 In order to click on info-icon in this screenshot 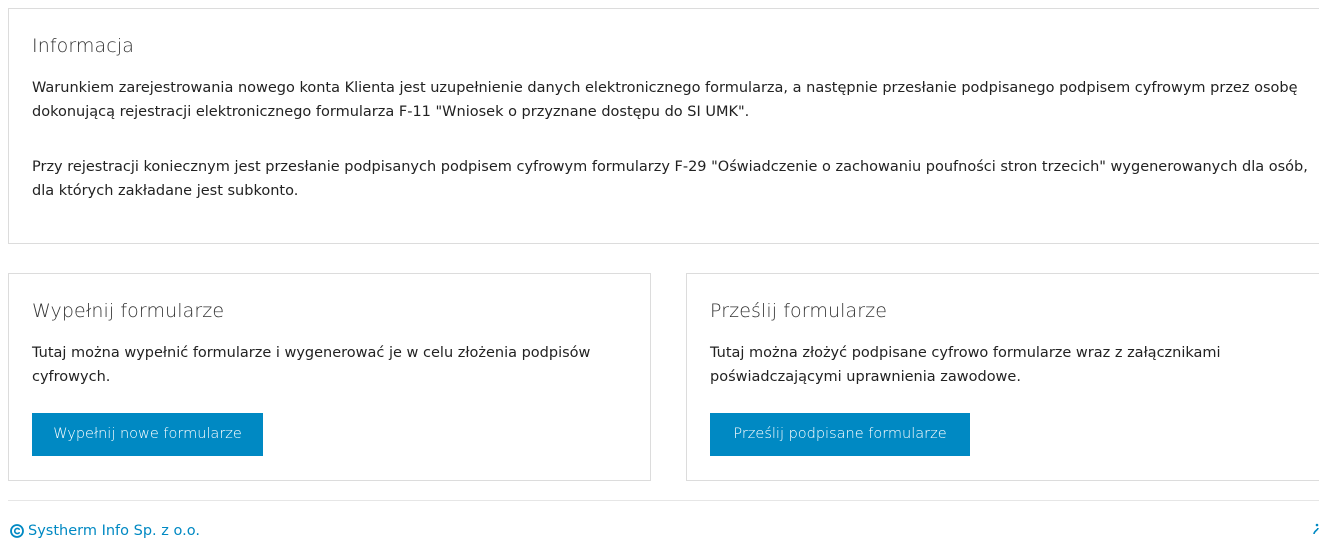, I will do `click(1315, 529)`.